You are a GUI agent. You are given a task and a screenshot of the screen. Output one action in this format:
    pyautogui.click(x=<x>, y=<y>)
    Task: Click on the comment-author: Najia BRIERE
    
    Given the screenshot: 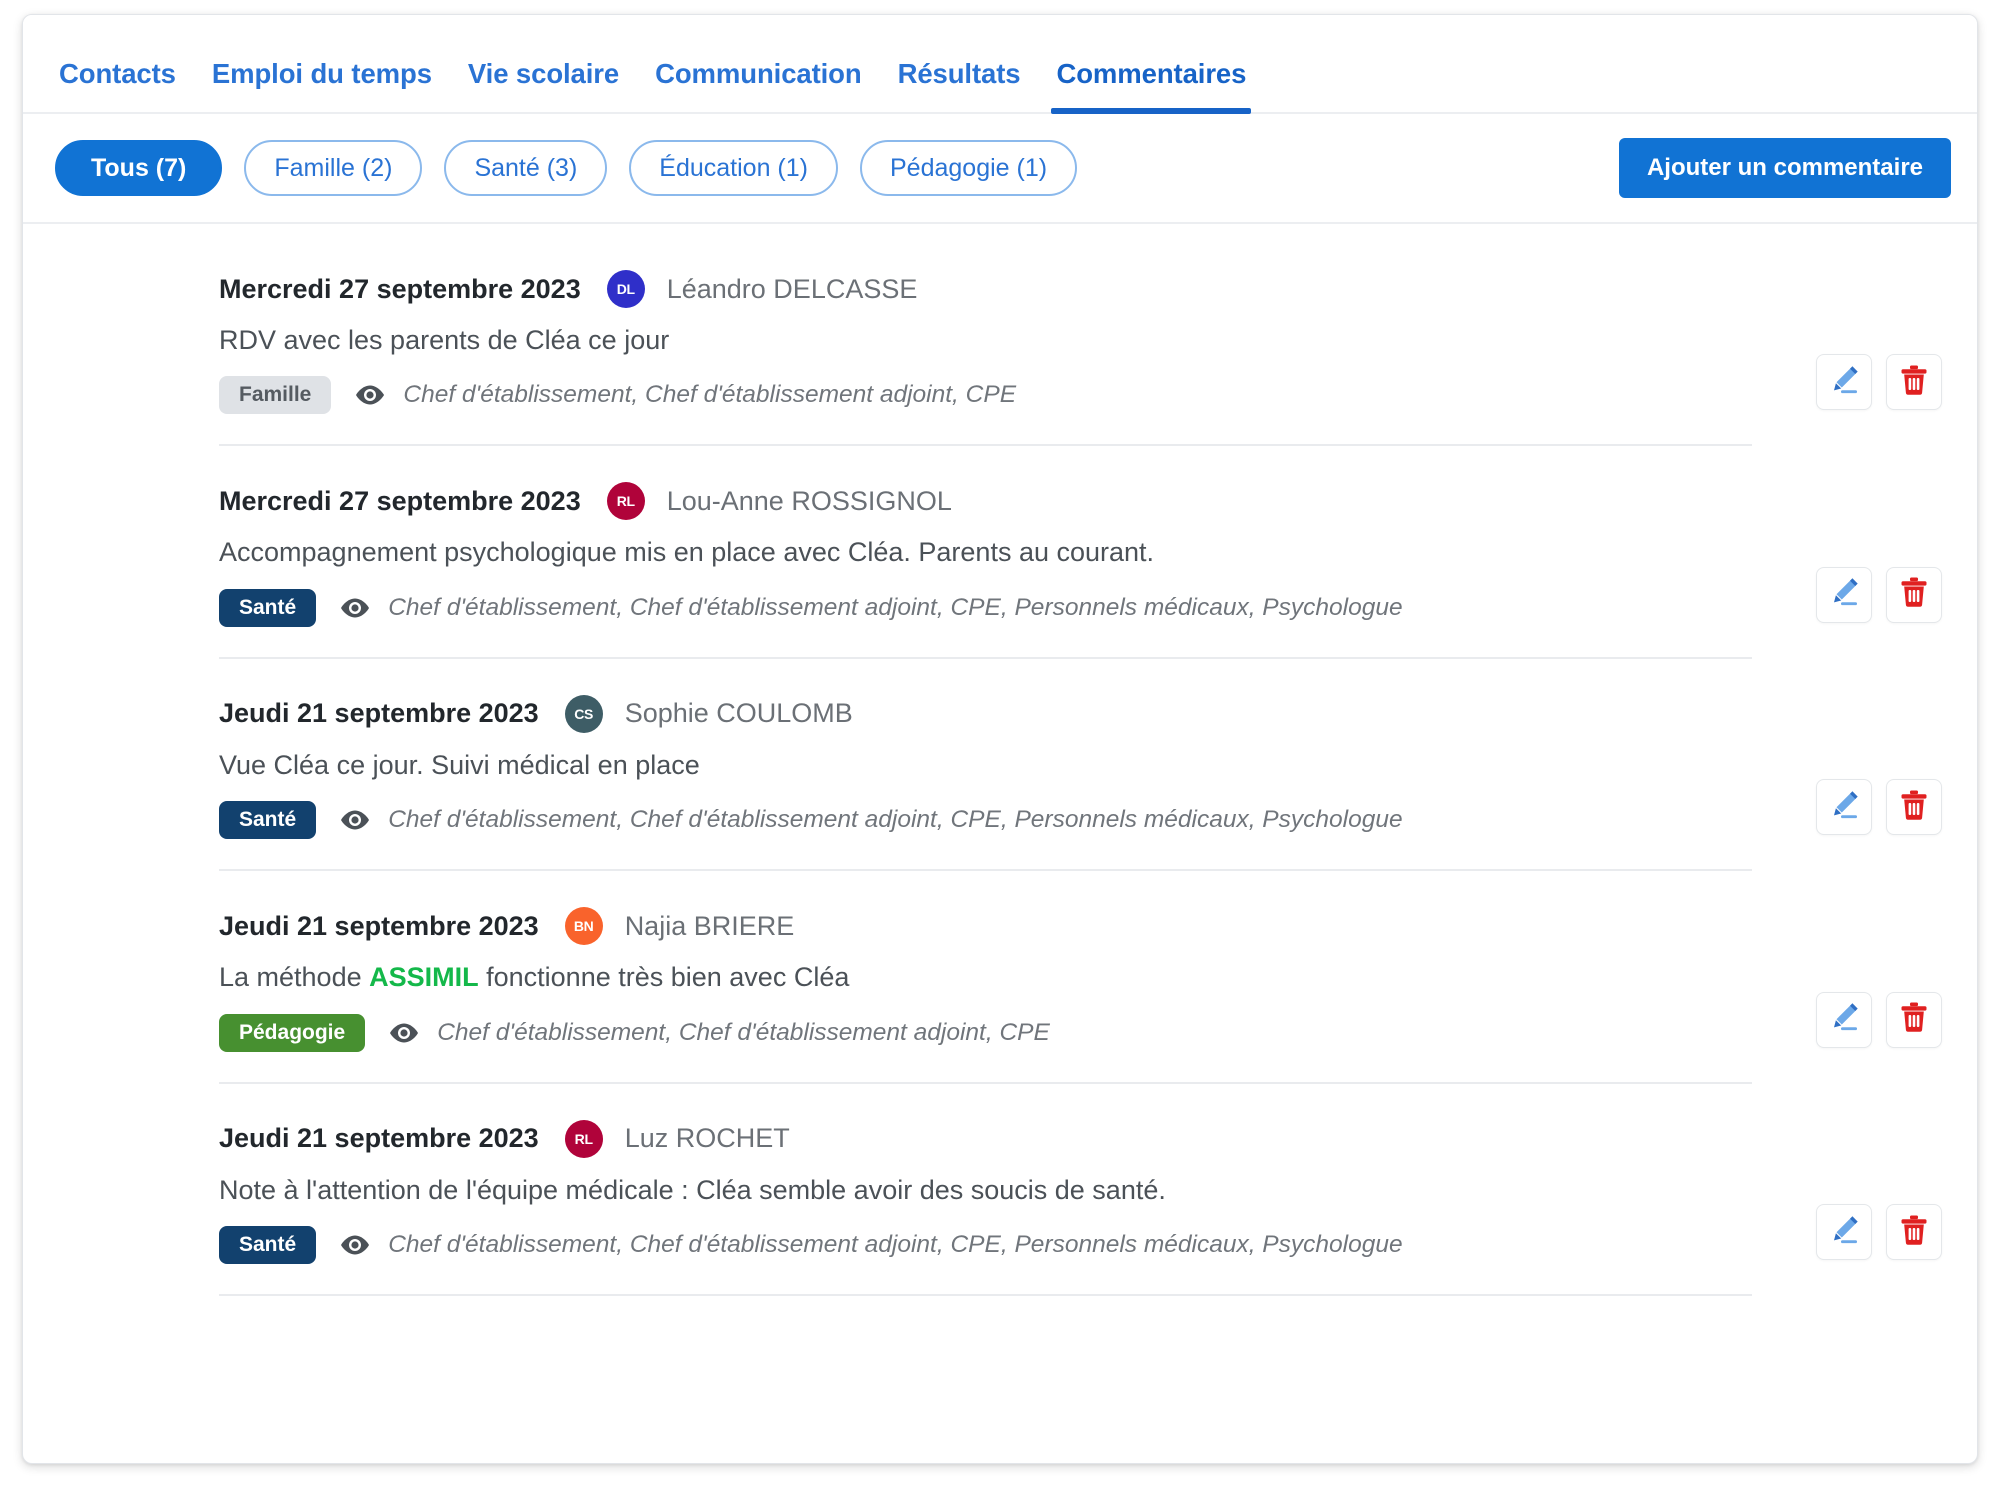 What is the action you would take?
    pyautogui.click(x=709, y=925)
    